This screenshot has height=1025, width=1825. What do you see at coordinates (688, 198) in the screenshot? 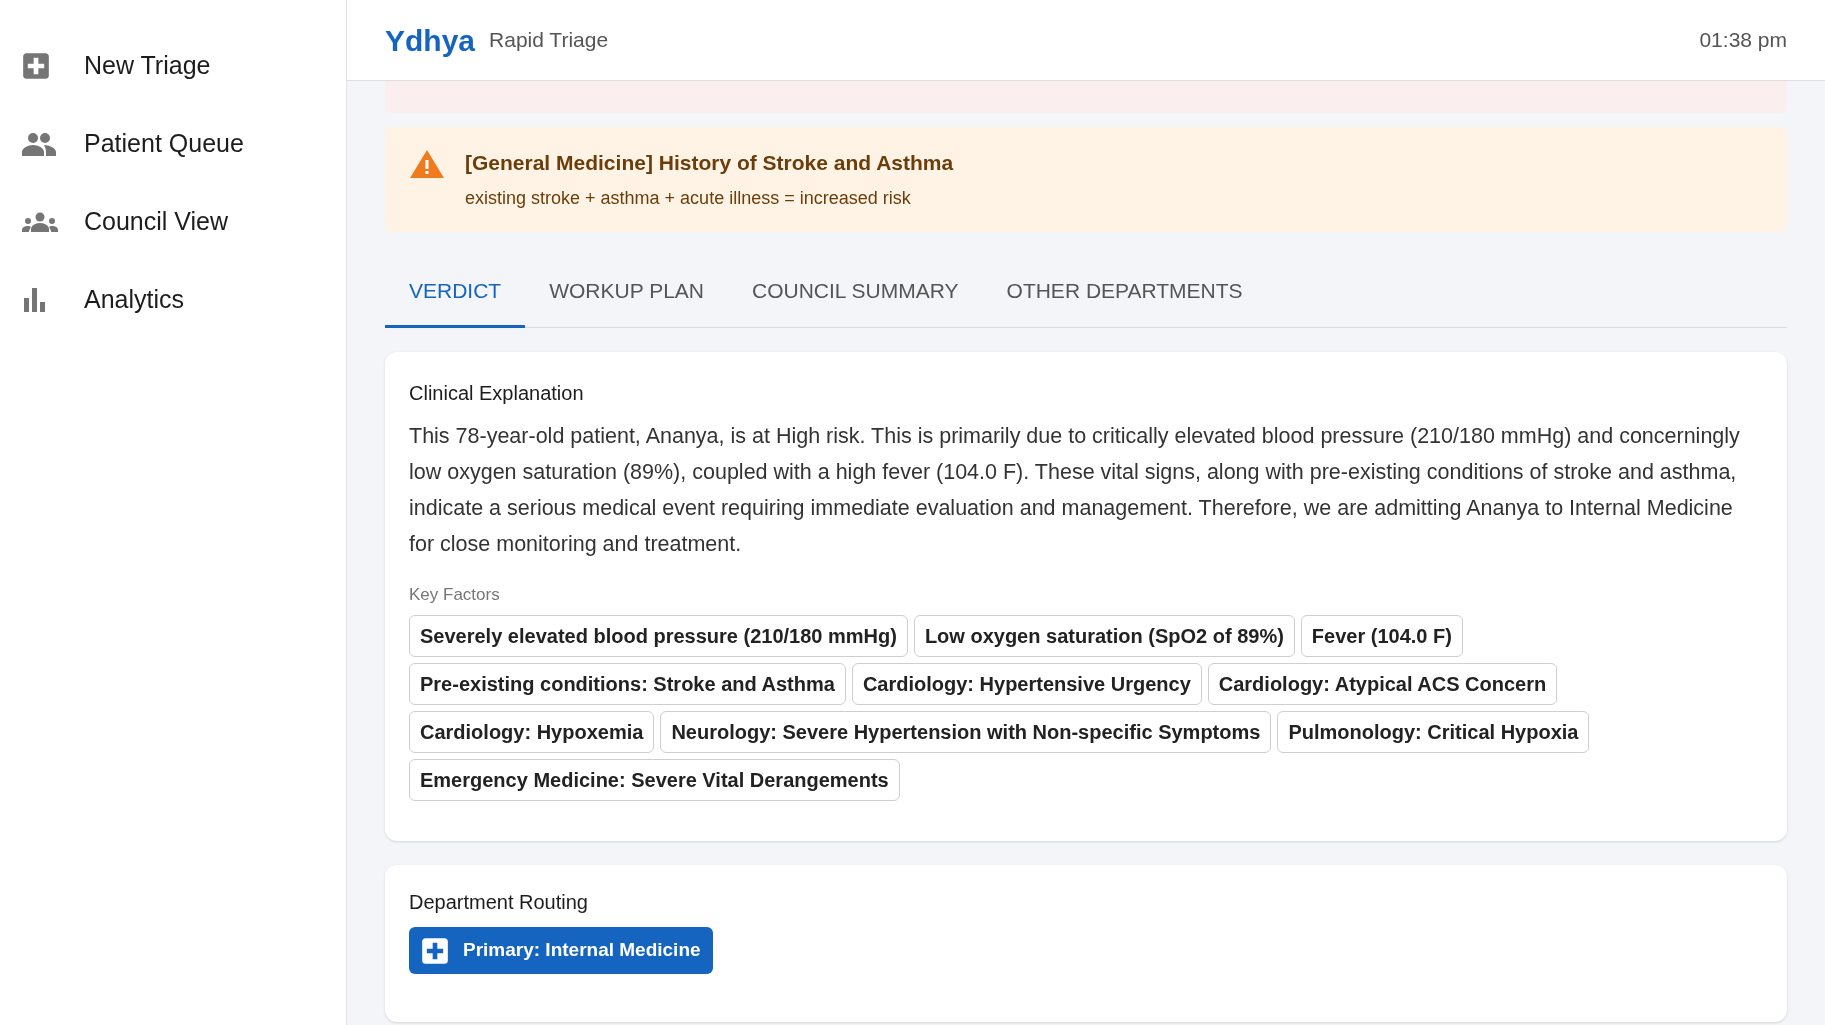
I see `alert-detail: existing stroke + asthma + acute illness = increased risk` at bounding box center [688, 198].